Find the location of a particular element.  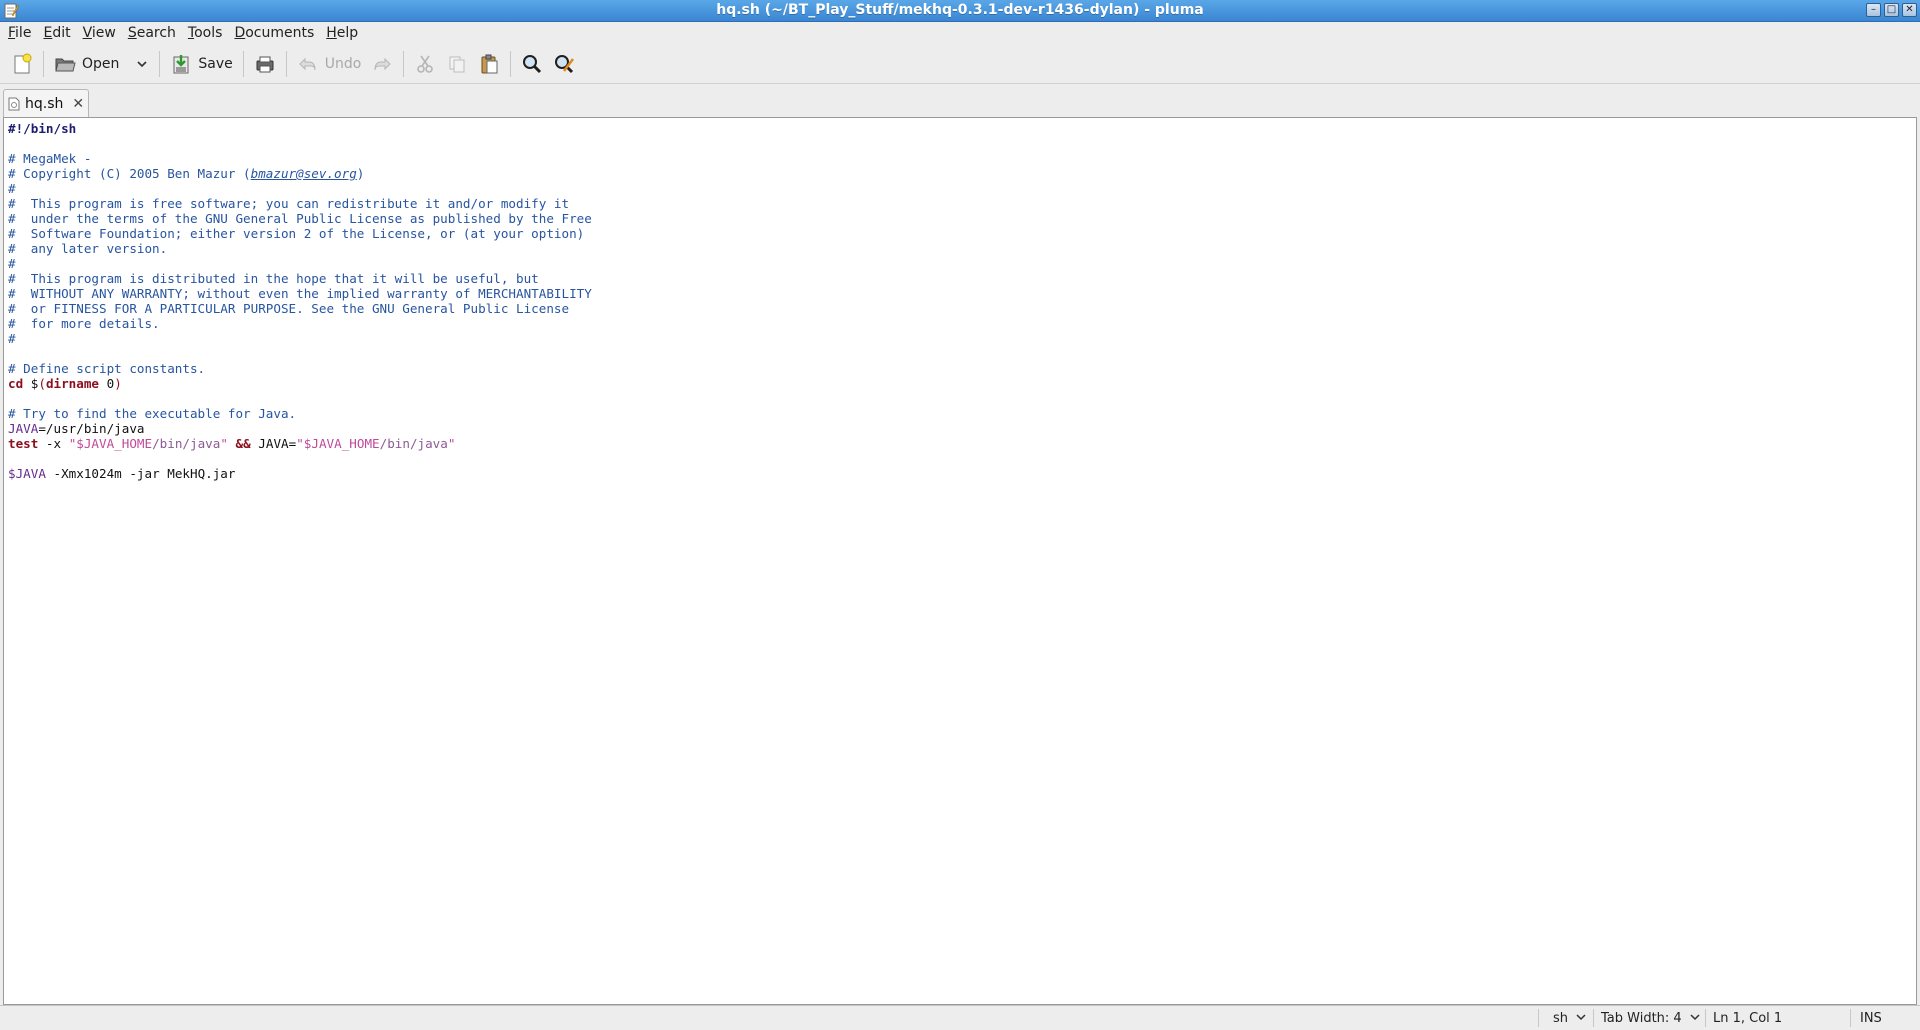

menu-view: View is located at coordinates (99, 33).